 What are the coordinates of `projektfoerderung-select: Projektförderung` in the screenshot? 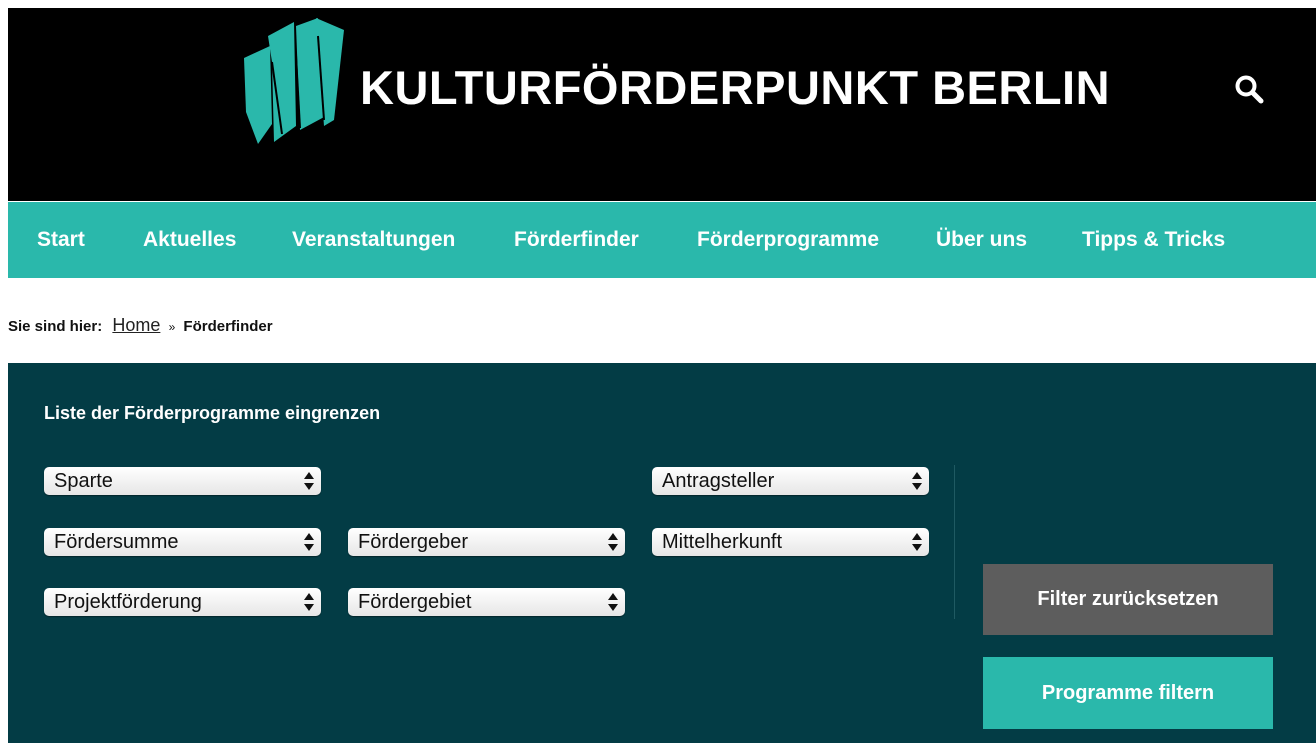 It's located at (182, 602).